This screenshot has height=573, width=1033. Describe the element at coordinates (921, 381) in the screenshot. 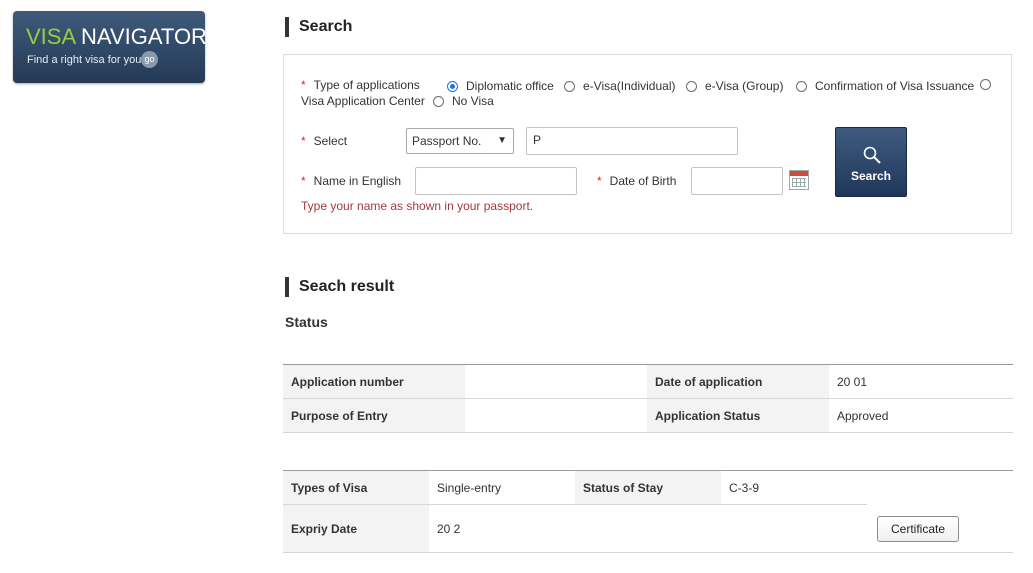

I see `date-of-application-value: 20 01` at that location.